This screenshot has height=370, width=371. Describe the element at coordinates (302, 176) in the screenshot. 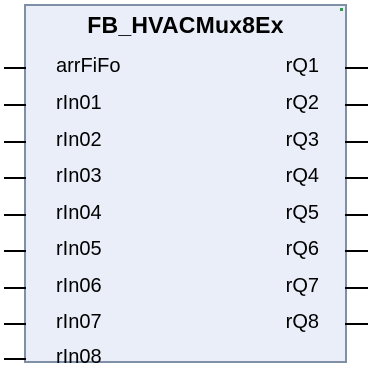

I see `output-pin-label: rQ4` at that location.